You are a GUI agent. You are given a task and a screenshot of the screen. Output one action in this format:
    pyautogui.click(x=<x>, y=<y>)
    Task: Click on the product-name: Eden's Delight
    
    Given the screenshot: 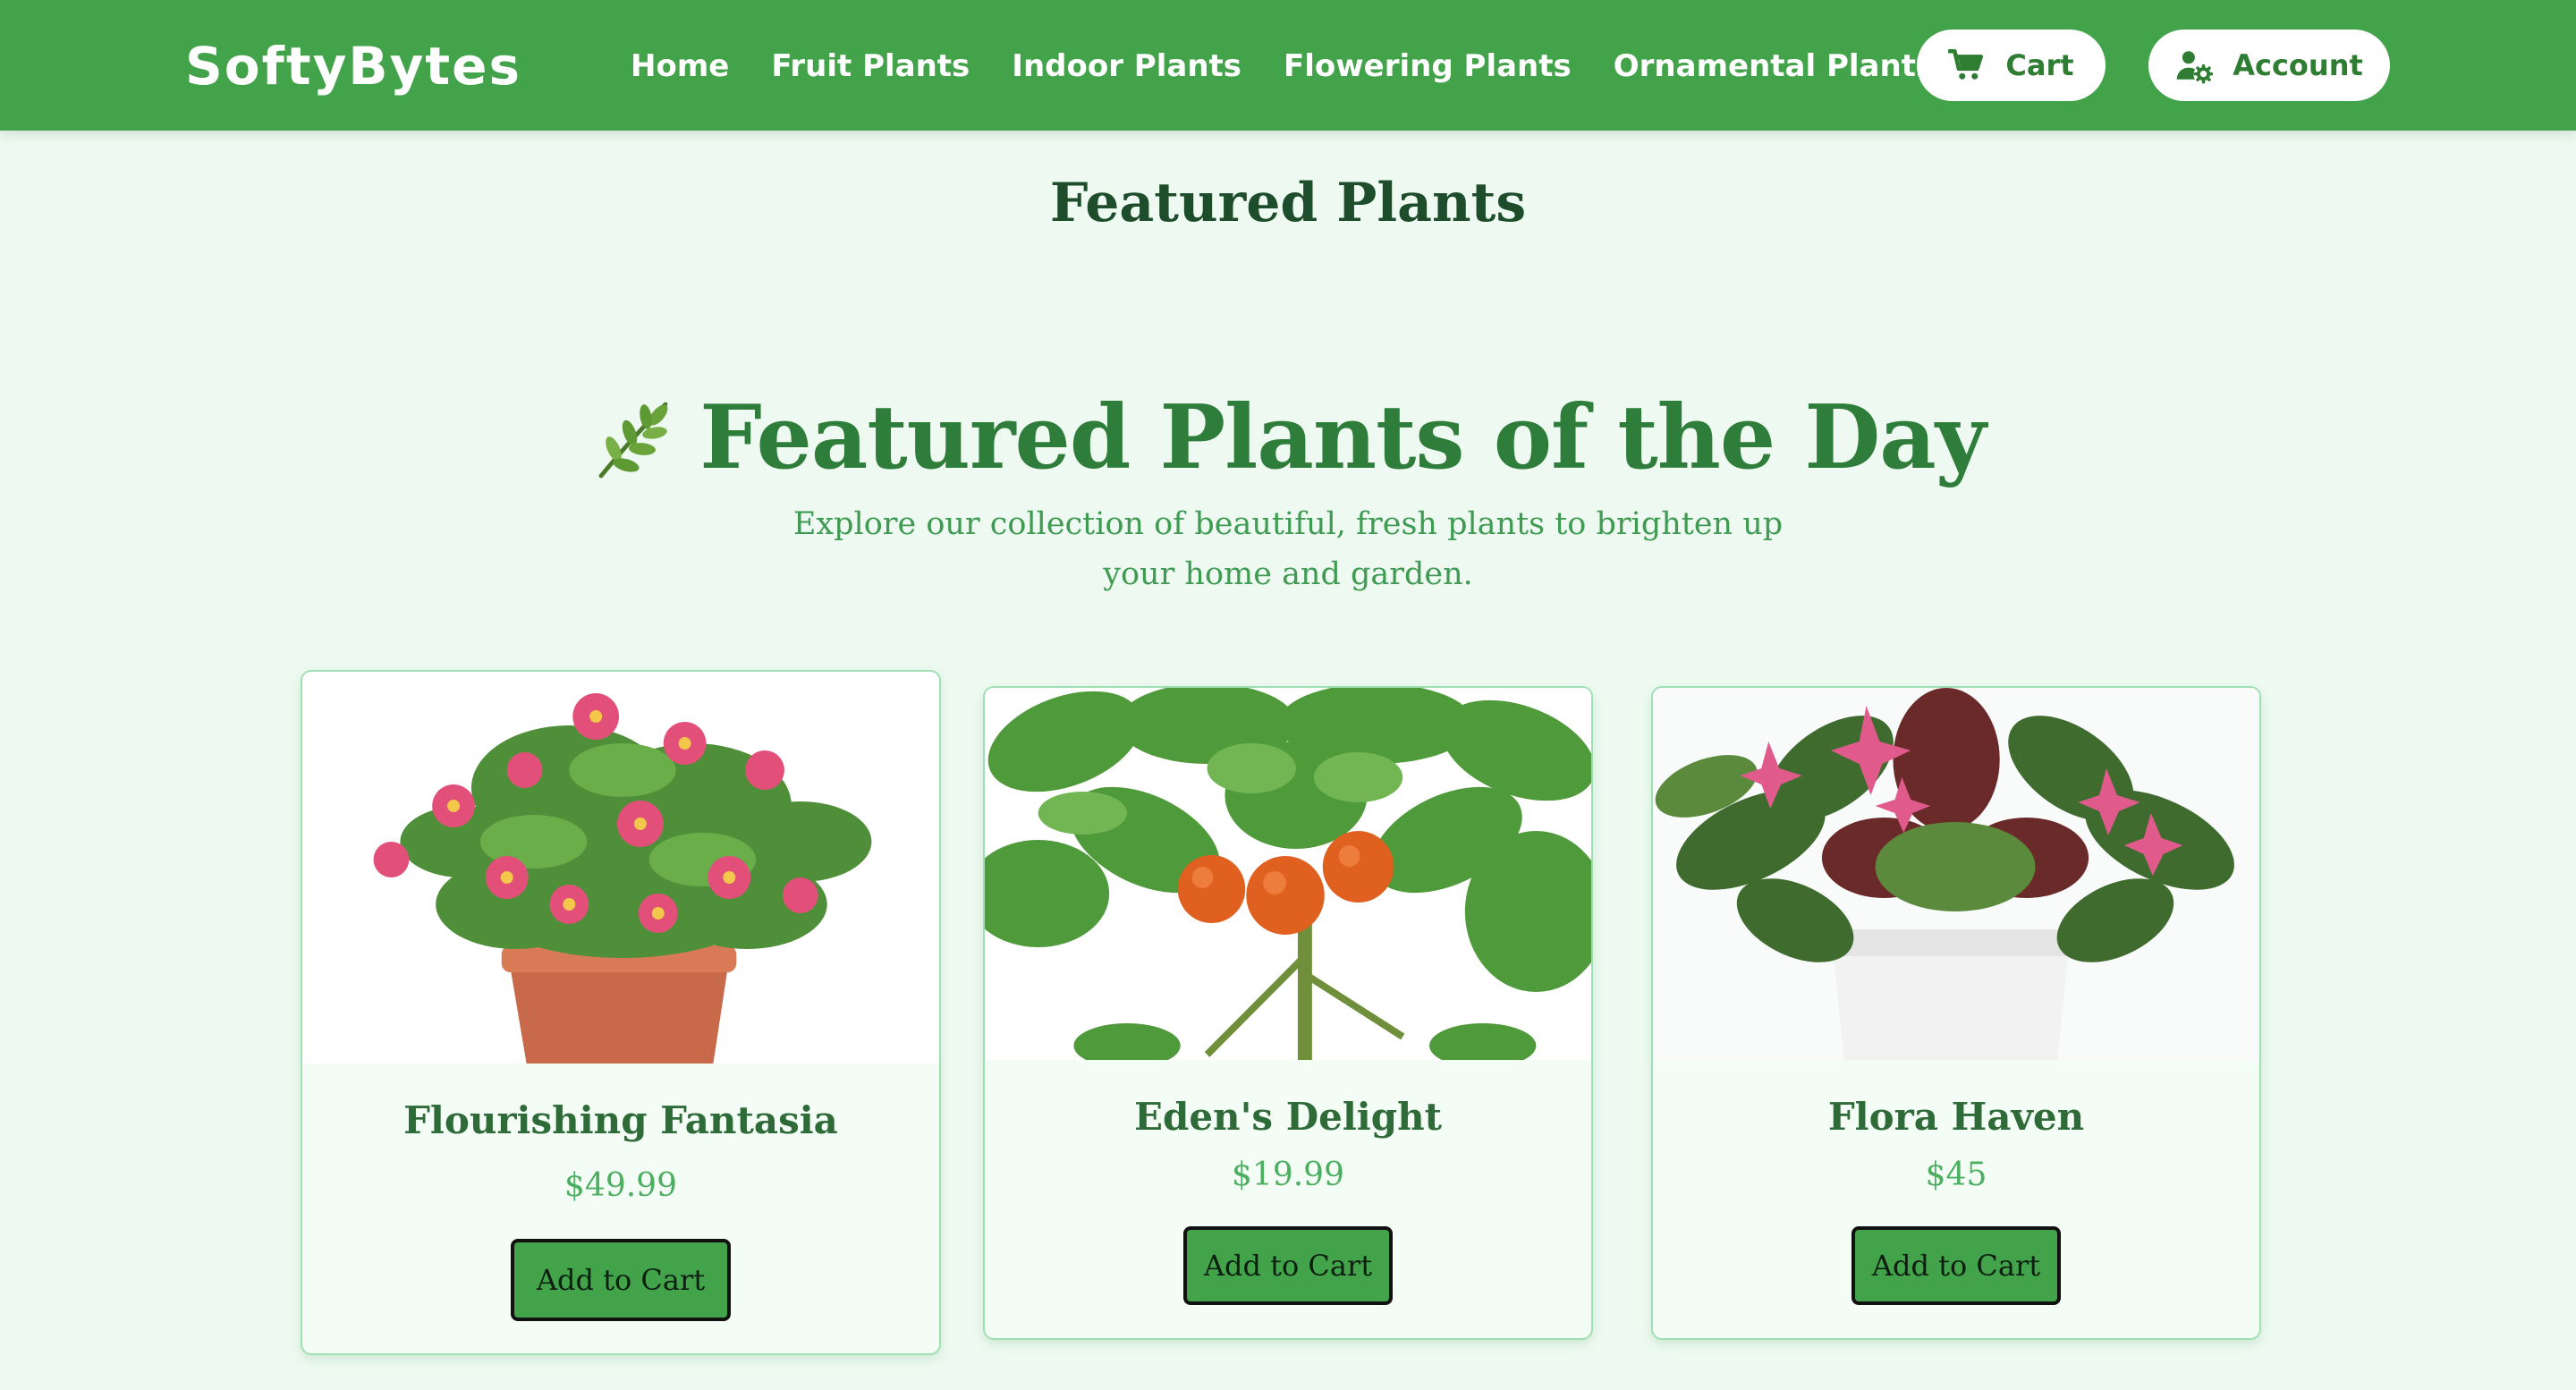 What is the action you would take?
    pyautogui.click(x=1288, y=1117)
    